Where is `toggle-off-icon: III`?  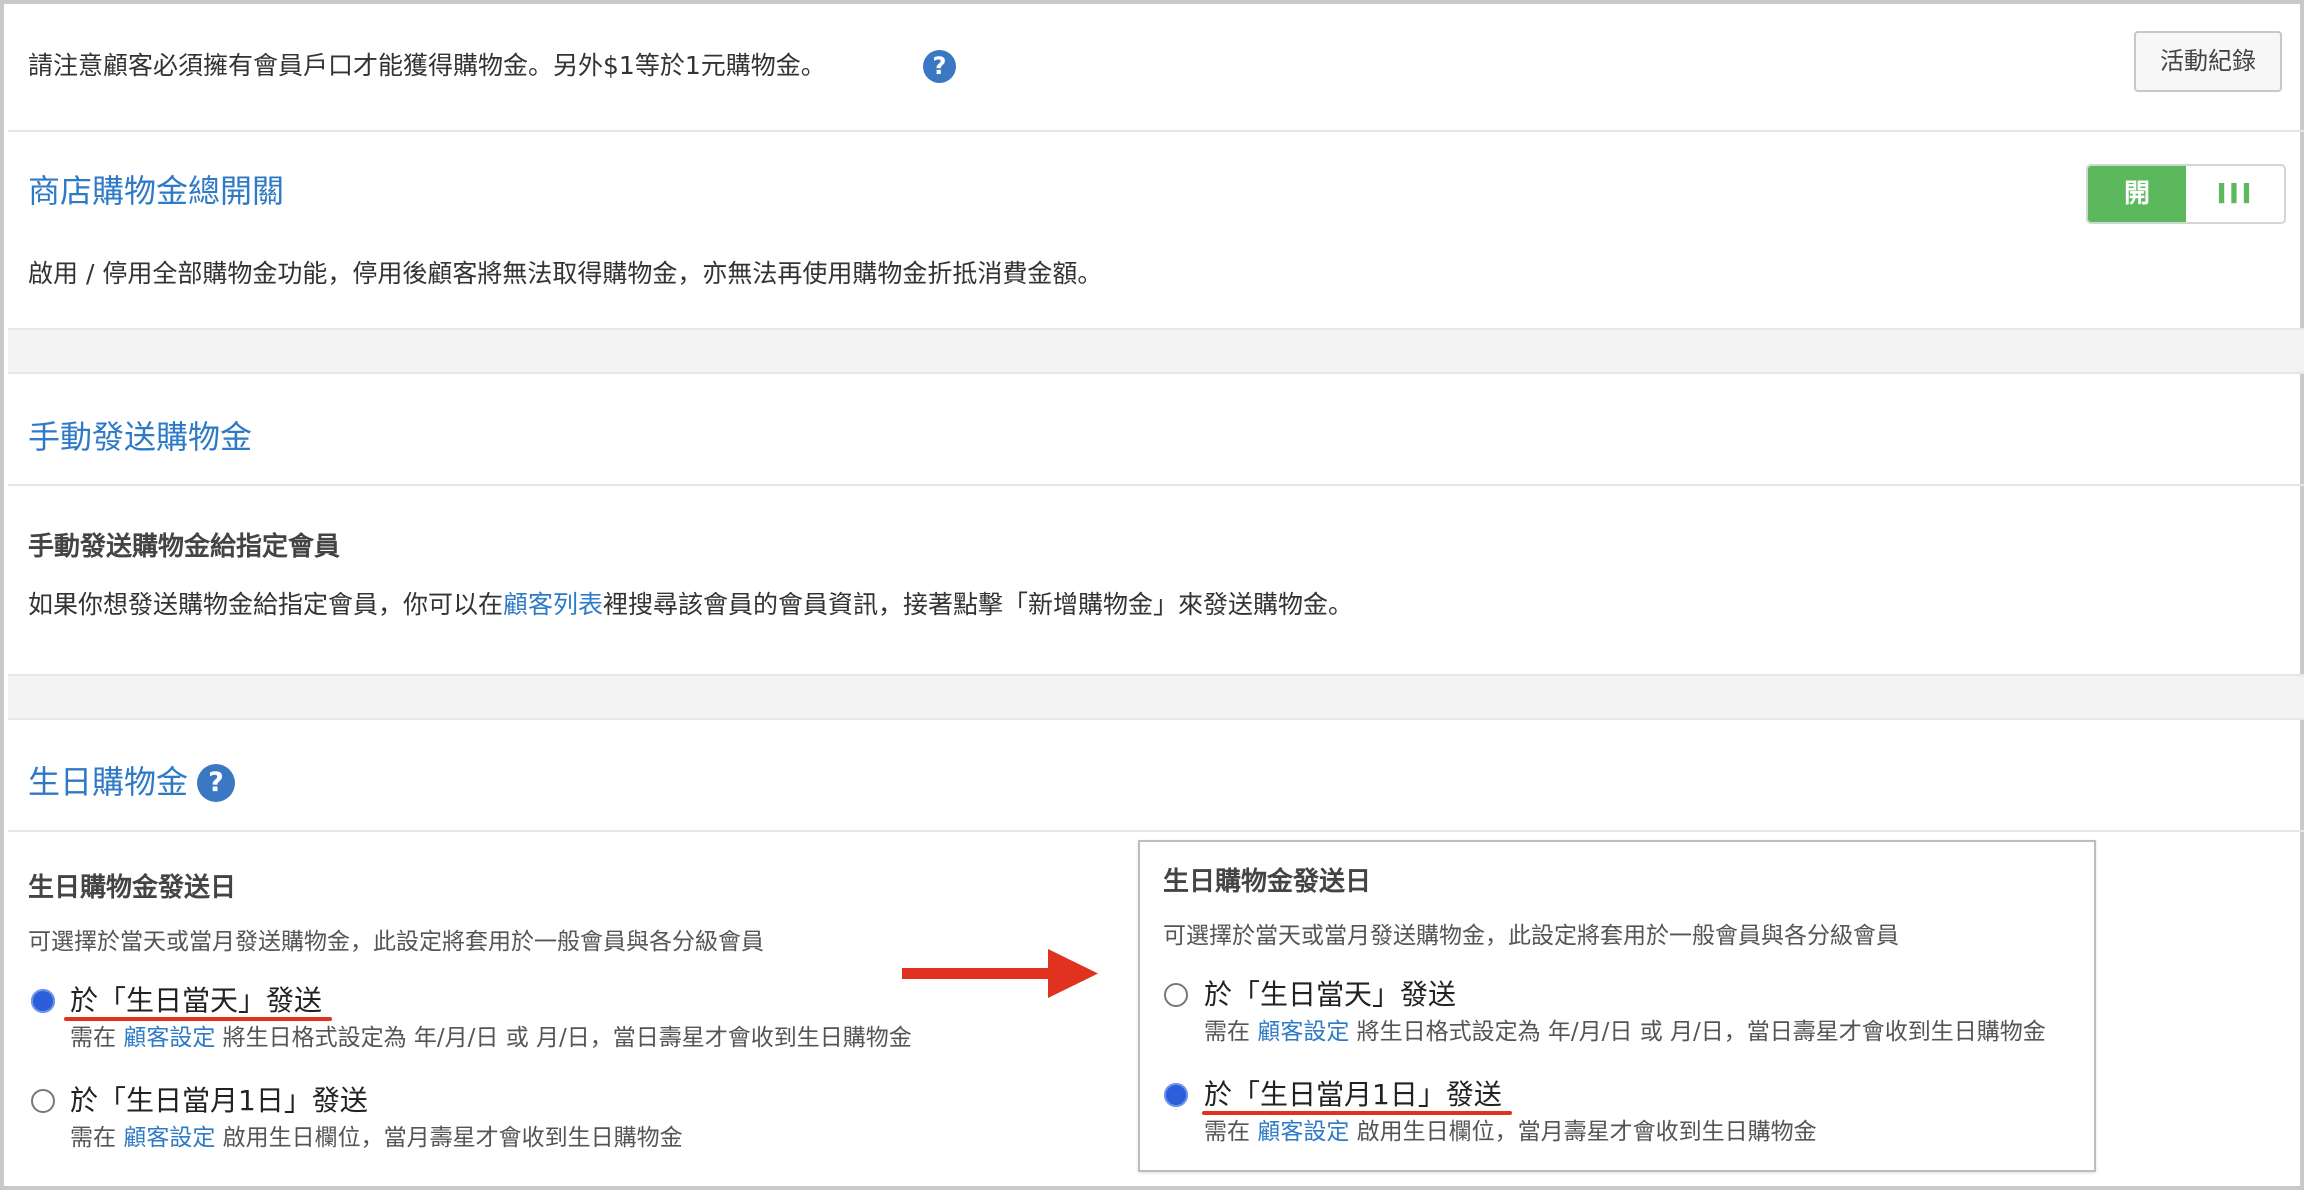
toggle-off-icon: III is located at coordinates (2235, 194).